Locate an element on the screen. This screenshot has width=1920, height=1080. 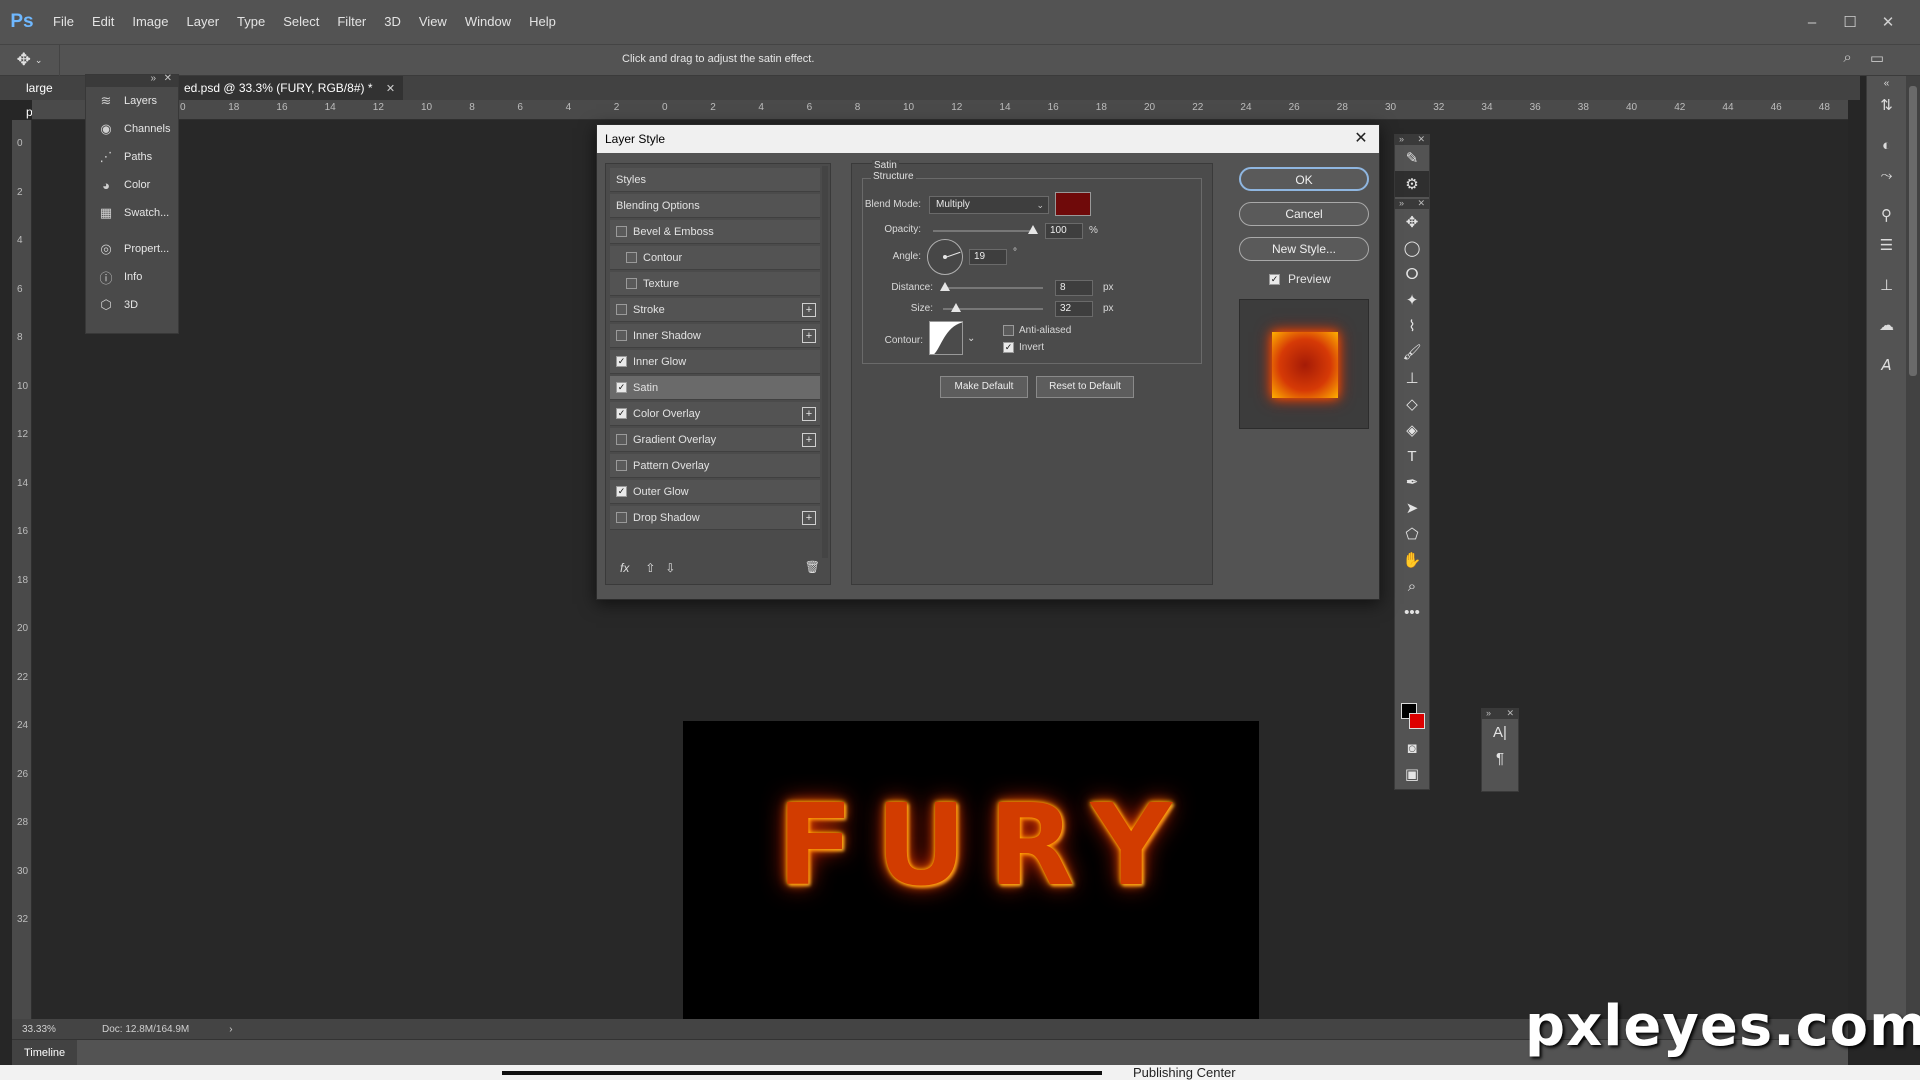
opacity-slider is located at coordinates (983, 231).